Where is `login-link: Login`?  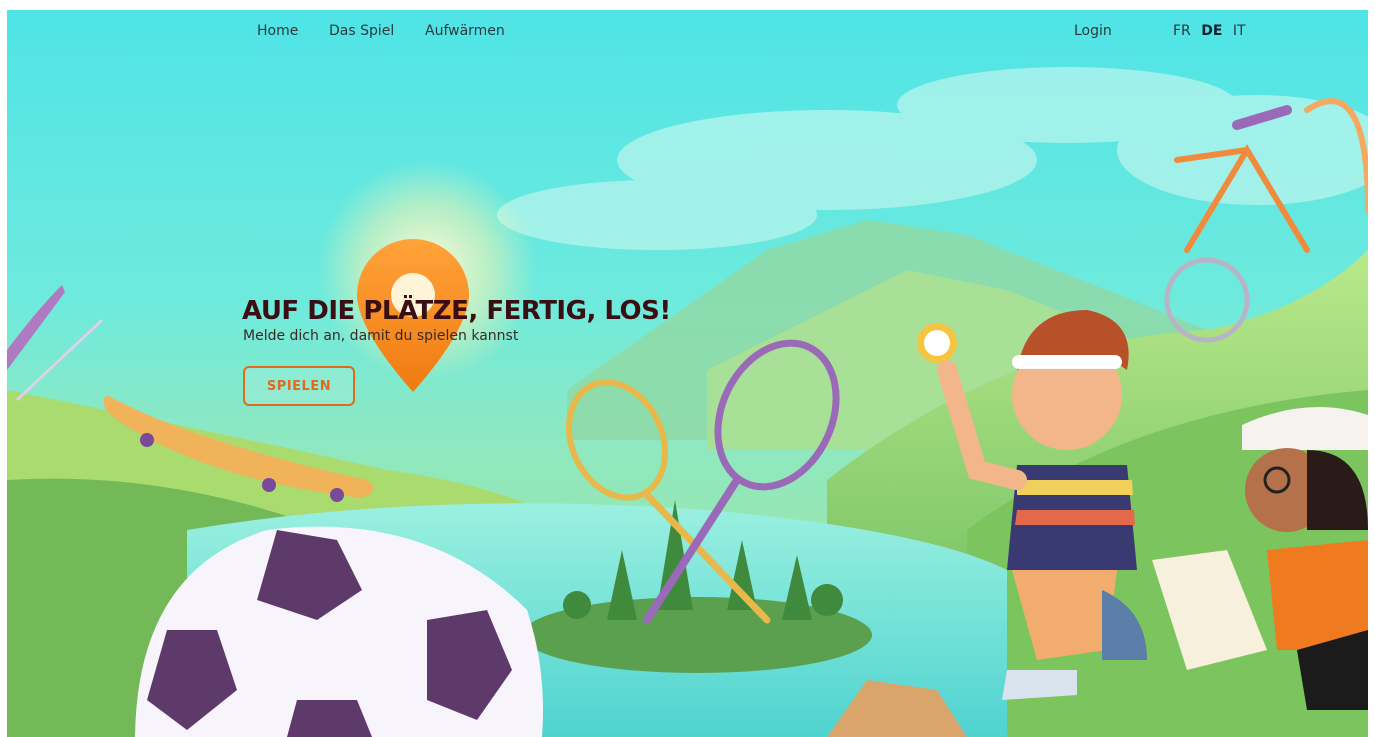 login-link: Login is located at coordinates (1093, 31).